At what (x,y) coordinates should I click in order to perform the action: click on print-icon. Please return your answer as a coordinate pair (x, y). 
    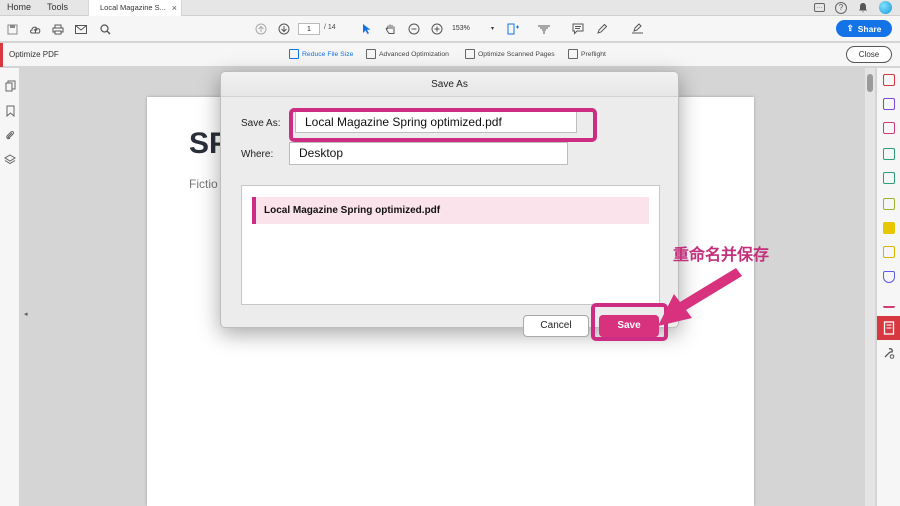
    Looking at the image, I should click on (58, 29).